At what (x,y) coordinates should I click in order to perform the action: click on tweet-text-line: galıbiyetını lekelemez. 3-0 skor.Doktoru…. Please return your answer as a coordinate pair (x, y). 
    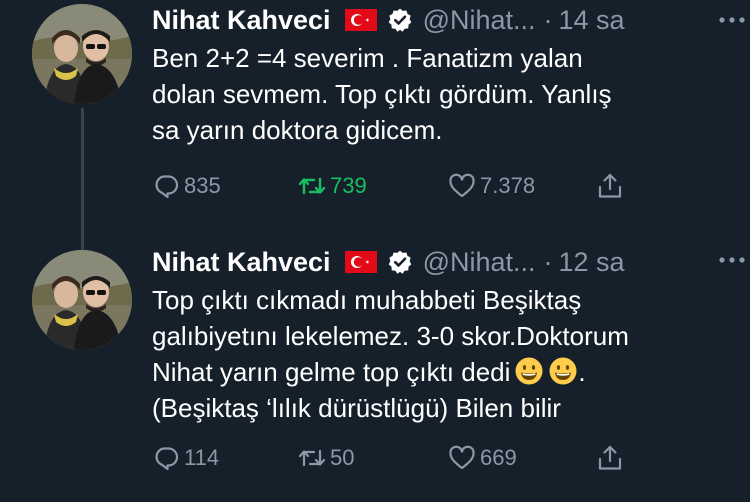
    Looking at the image, I should click on (390, 336).